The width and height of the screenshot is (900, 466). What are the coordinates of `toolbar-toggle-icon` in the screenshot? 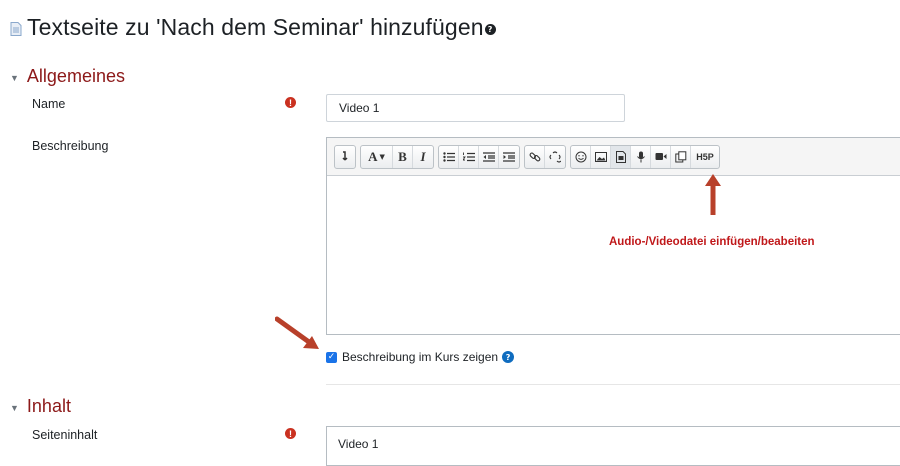 It's located at (345, 157).